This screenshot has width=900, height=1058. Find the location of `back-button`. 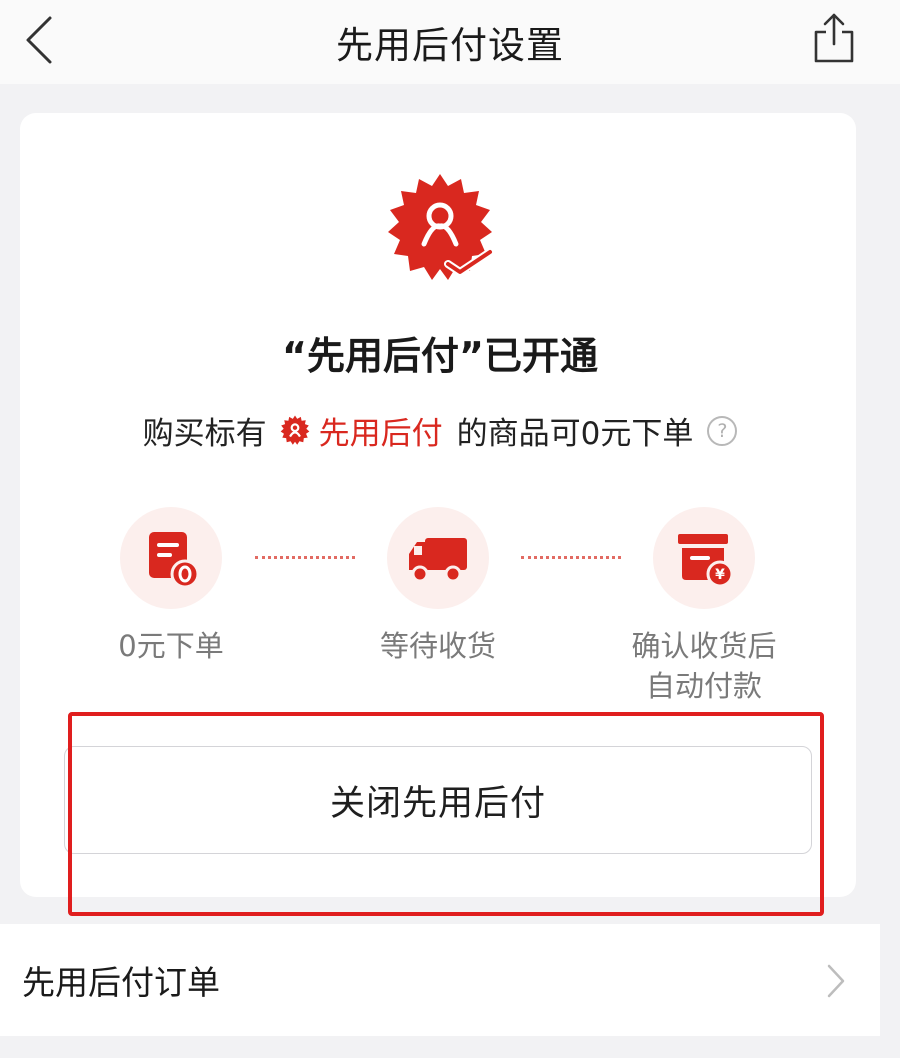

back-button is located at coordinates (39, 40).